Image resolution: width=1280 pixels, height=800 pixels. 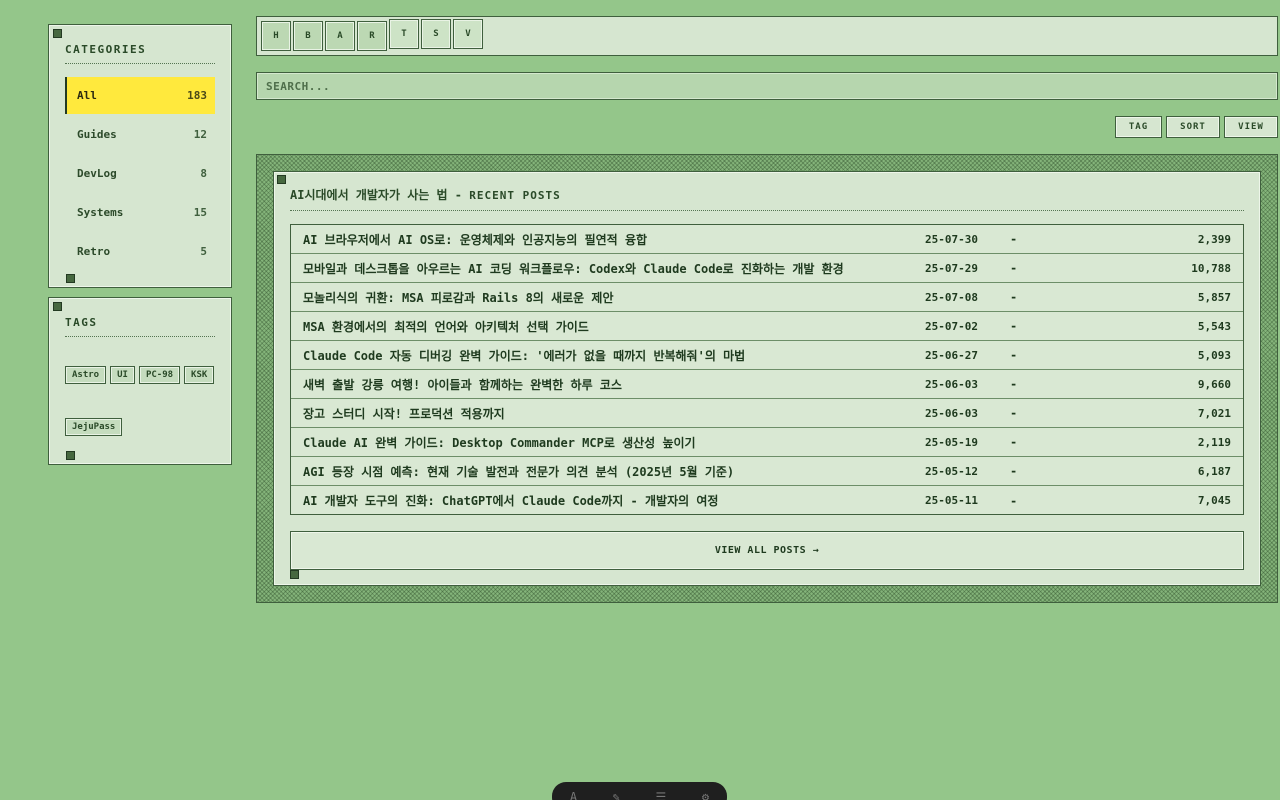 What do you see at coordinates (140, 326) in the screenshot?
I see `tags-title: TAGS` at bounding box center [140, 326].